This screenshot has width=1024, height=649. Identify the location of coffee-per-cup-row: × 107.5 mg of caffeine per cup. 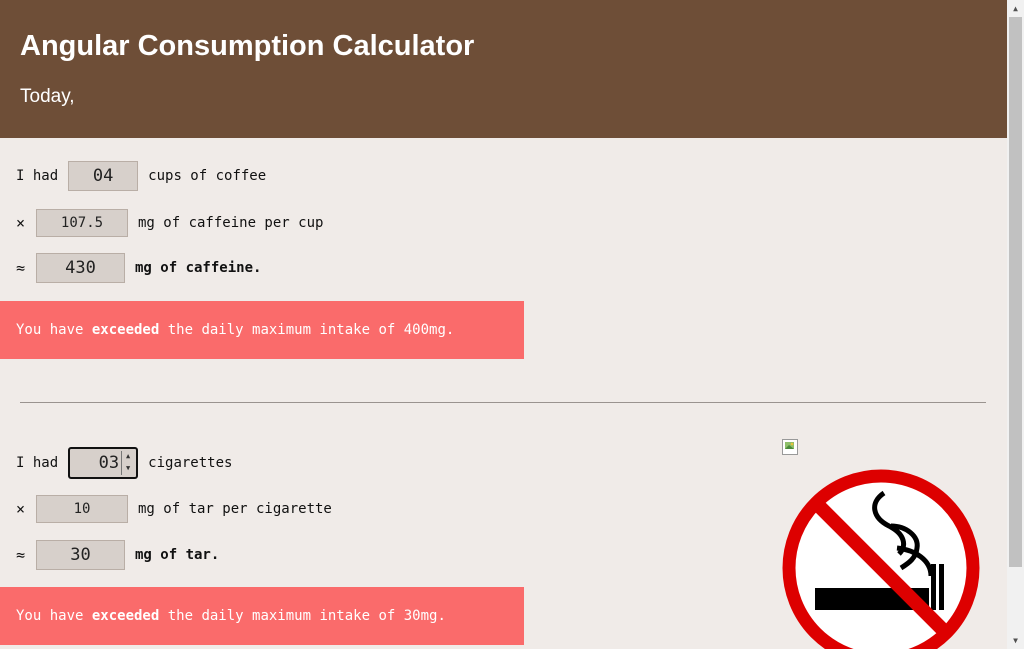
(169, 223).